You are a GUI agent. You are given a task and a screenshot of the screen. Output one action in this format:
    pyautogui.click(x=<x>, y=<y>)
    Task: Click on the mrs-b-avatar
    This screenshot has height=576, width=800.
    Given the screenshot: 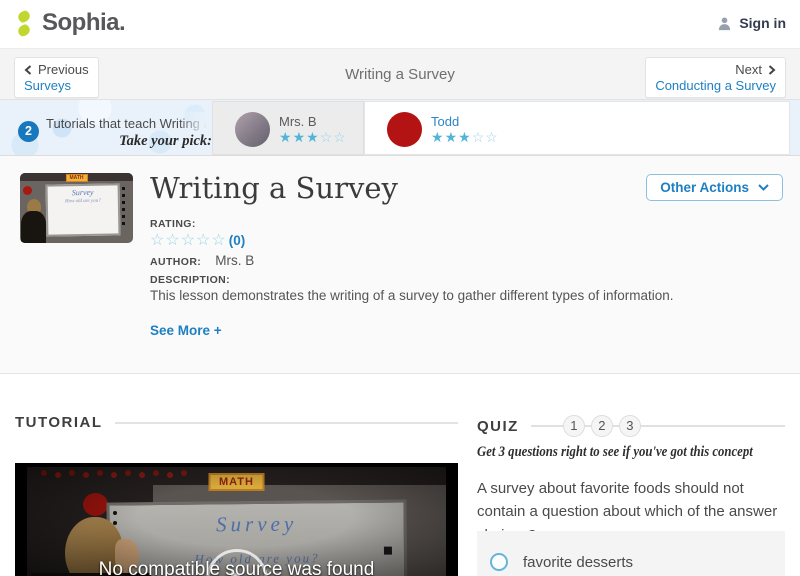 What is the action you would take?
    pyautogui.click(x=252, y=129)
    